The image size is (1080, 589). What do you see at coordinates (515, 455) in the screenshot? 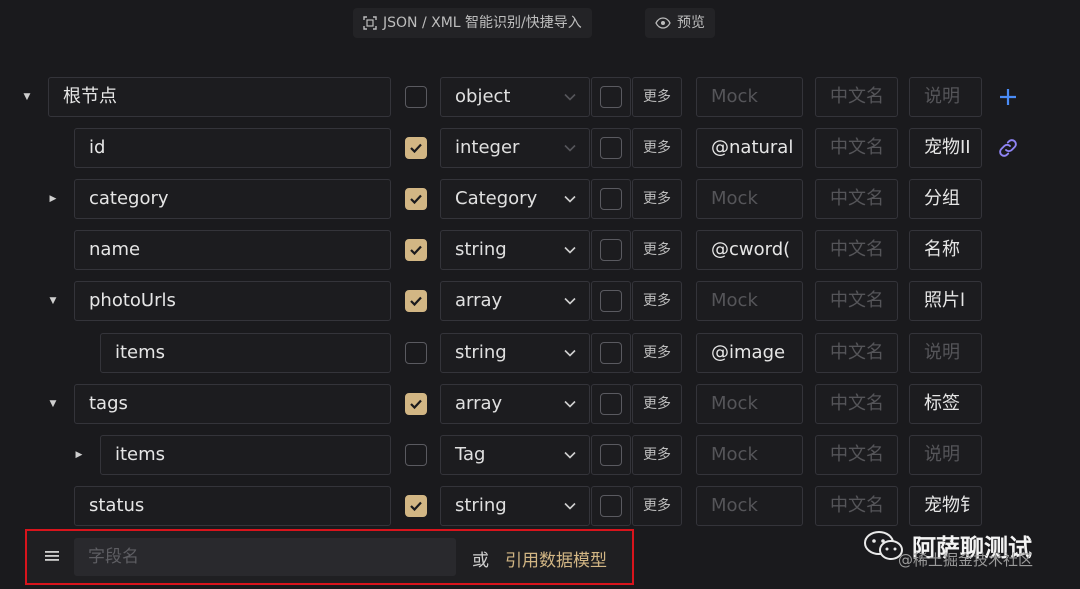
I see `type-select: Tag` at bounding box center [515, 455].